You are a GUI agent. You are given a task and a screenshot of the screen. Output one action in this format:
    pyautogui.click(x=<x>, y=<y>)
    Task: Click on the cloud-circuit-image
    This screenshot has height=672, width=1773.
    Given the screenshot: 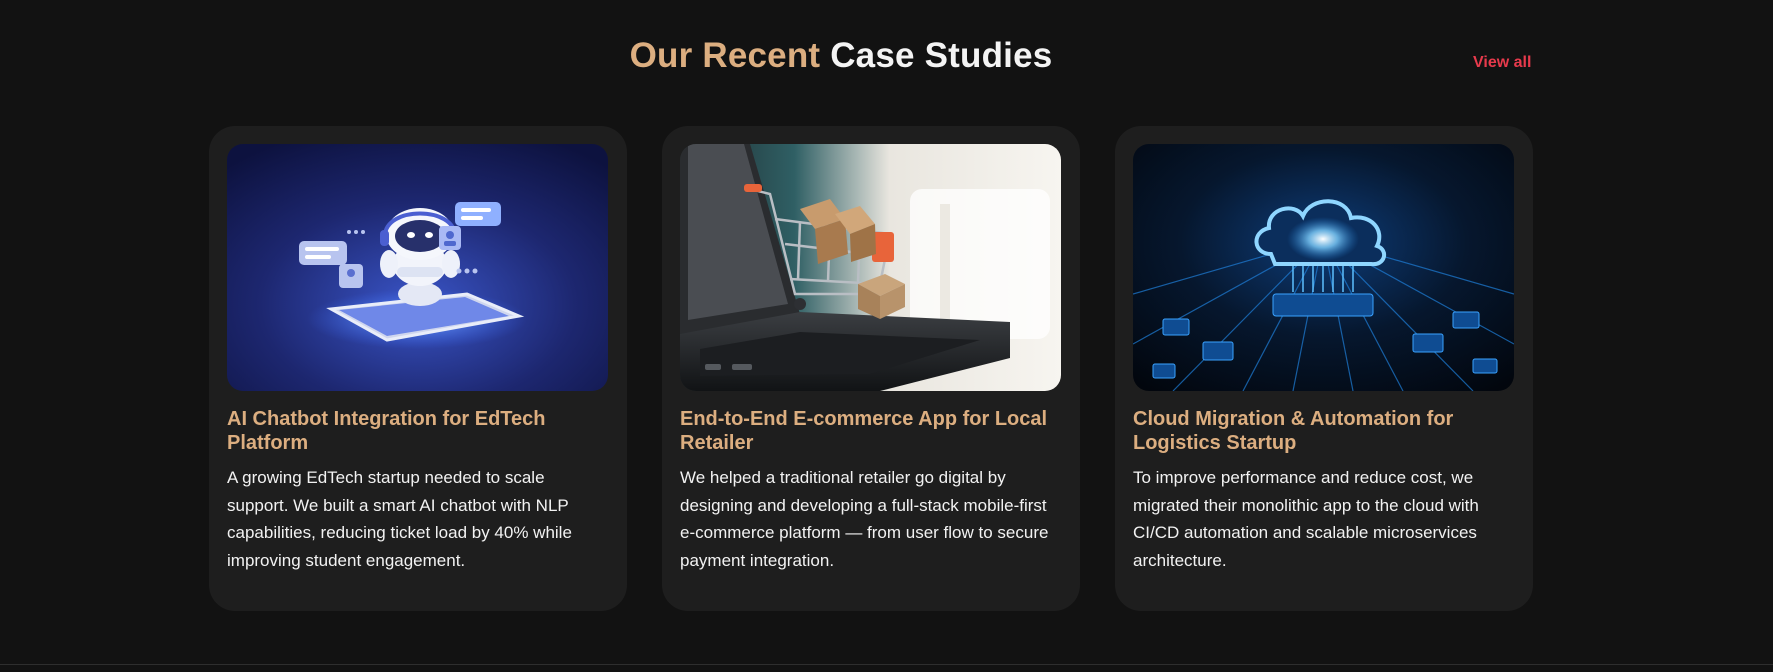 What is the action you would take?
    pyautogui.click(x=1323, y=267)
    